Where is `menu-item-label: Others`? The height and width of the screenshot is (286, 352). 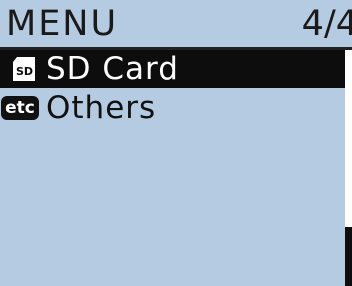
menu-item-label: Others is located at coordinates (101, 108).